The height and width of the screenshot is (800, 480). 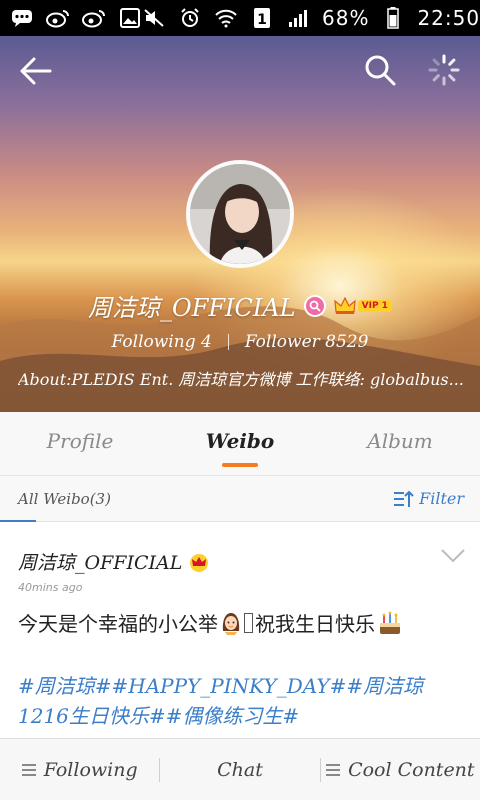 I want to click on tab-weibo: Weibo, so click(x=240, y=447).